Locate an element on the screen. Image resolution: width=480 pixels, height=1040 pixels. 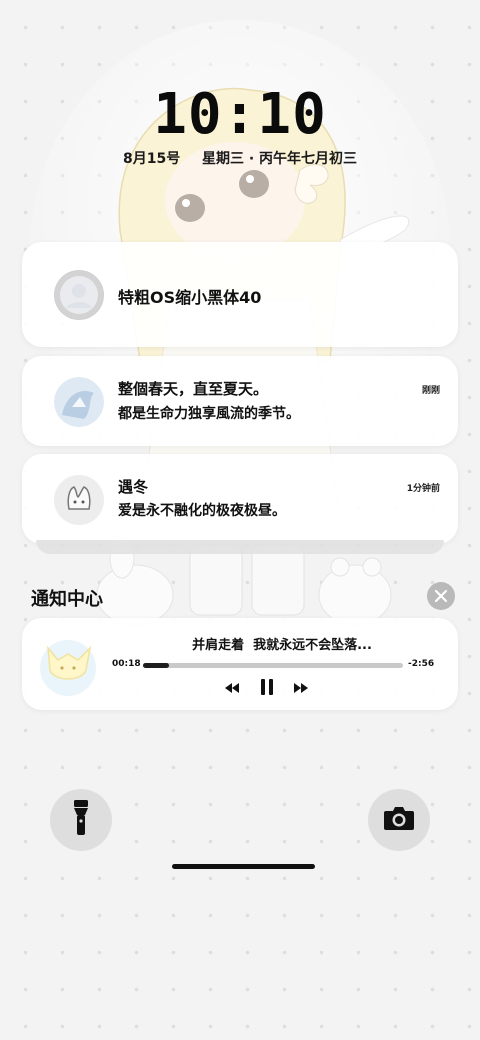
fast-forward-icon is located at coordinates (301, 689).